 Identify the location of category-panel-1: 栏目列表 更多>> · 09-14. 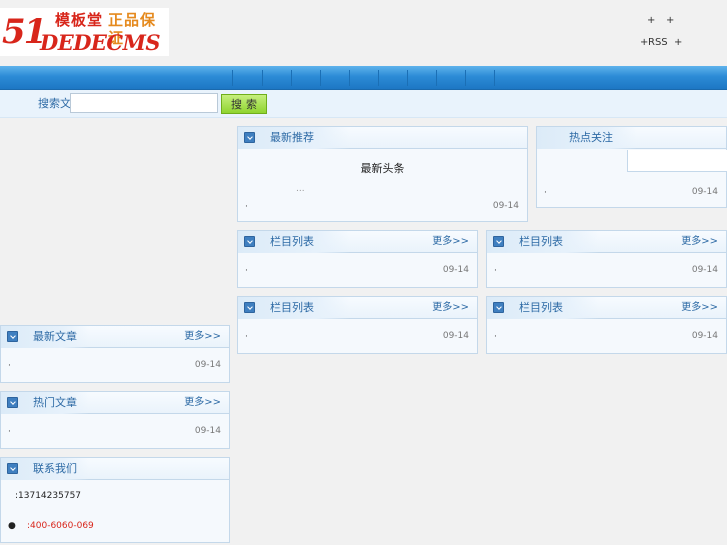
(357, 259).